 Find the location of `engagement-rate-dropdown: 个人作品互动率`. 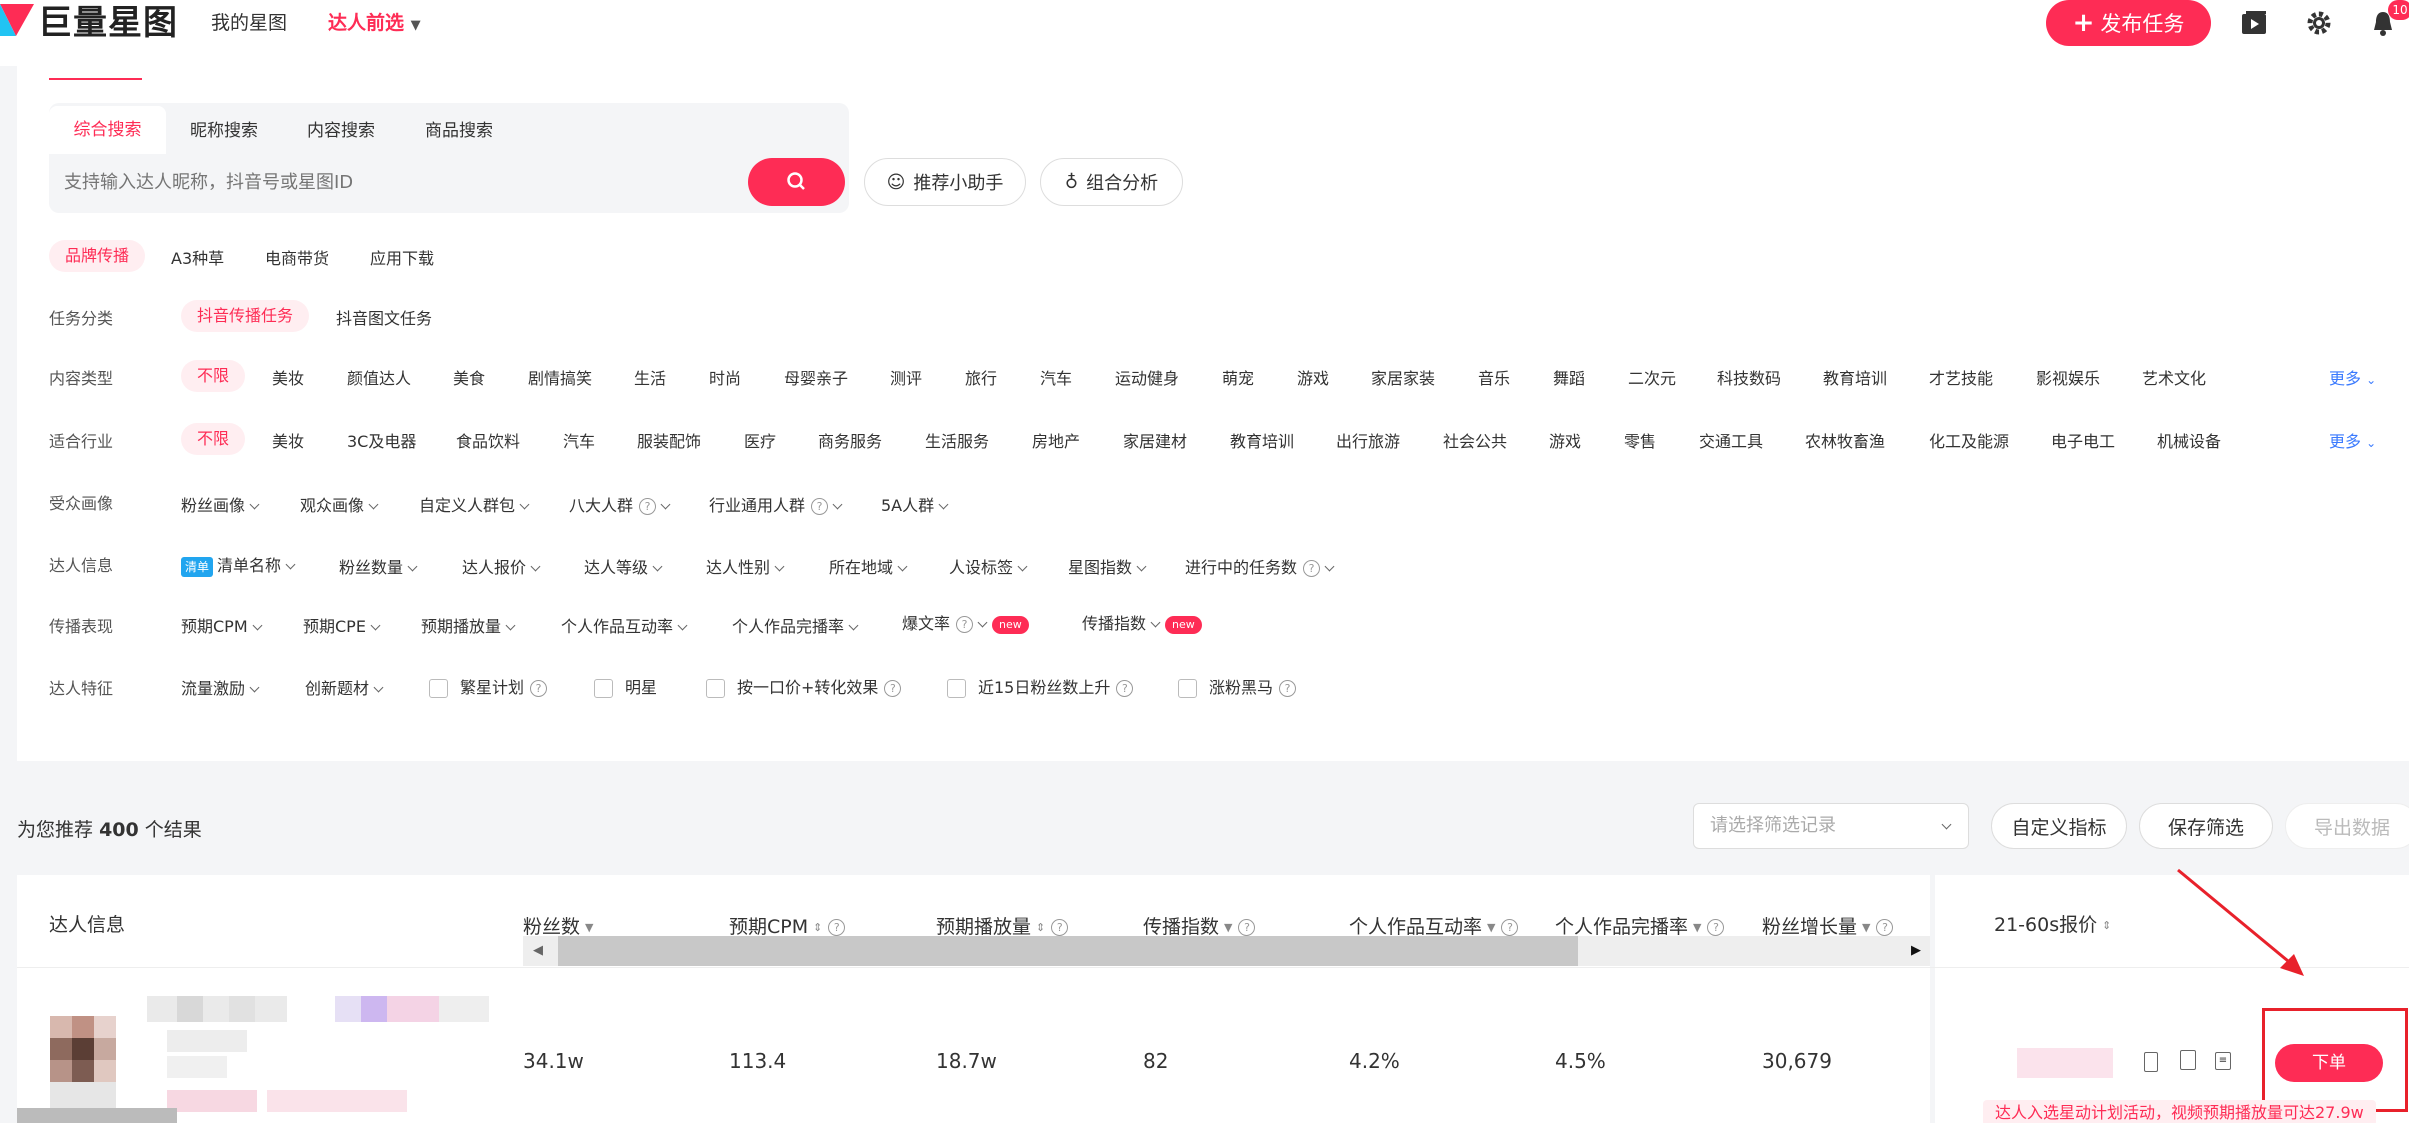

engagement-rate-dropdown: 个人作品互动率 is located at coordinates (624, 625).